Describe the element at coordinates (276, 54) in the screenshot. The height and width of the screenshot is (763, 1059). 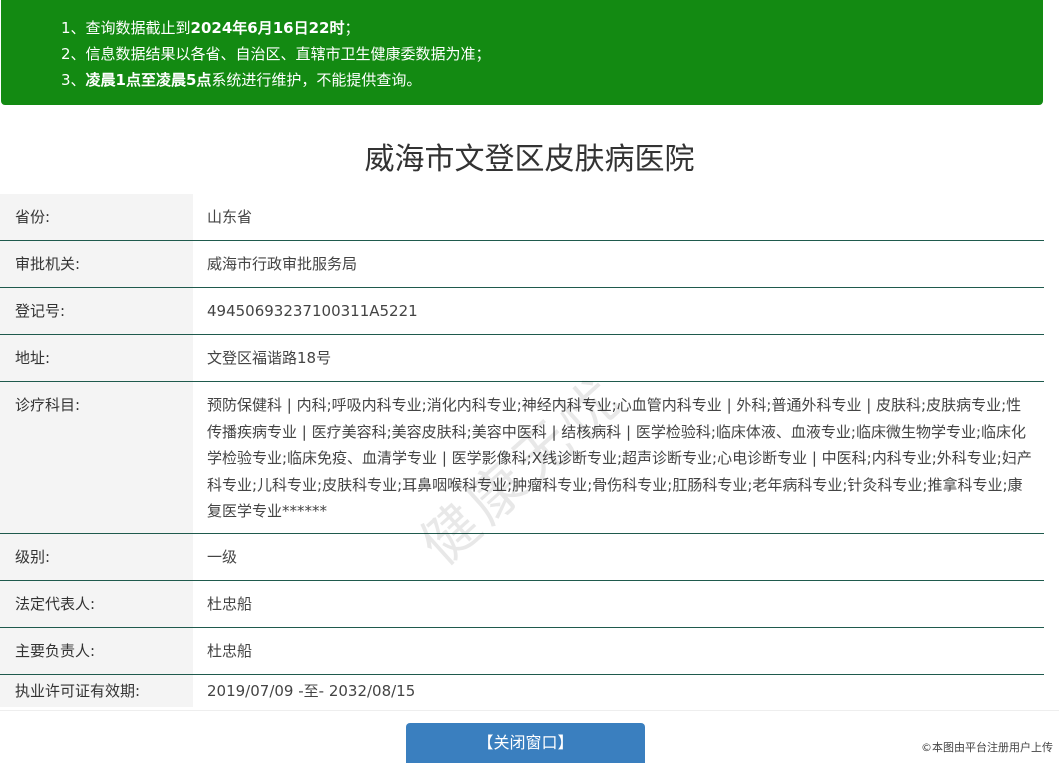
I see `notice-line-2: 2、信息数据结果以各省、自治区、直辖市卫生健康委数据为准；` at that location.